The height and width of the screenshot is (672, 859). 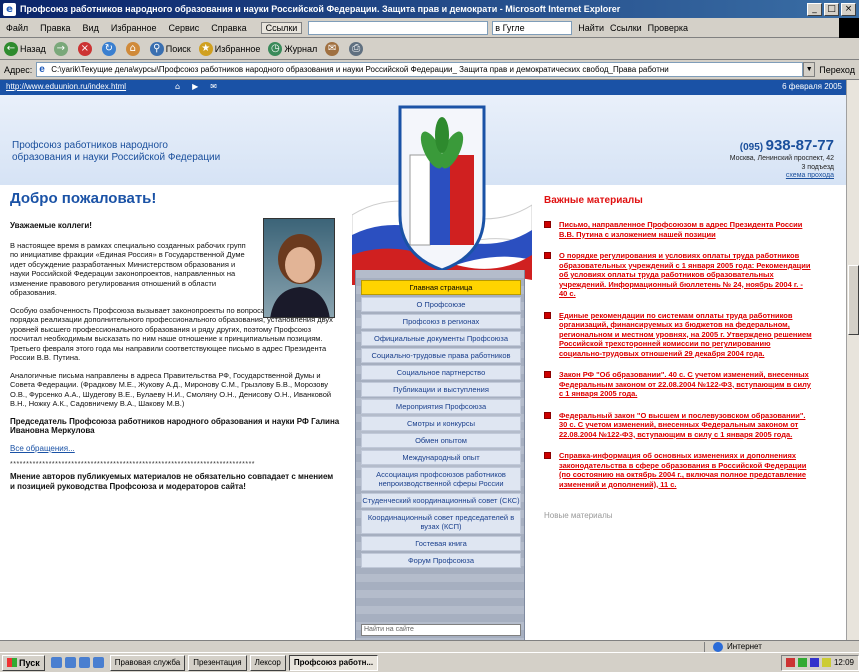 What do you see at coordinates (281, 27) in the screenshot?
I see `links-button: Ссылки` at bounding box center [281, 27].